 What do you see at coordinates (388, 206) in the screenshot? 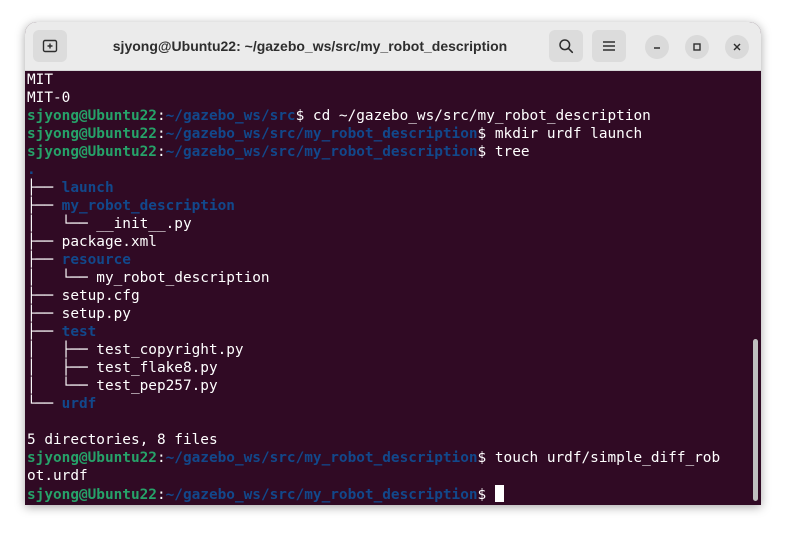
I see `terminal-line: ├── my_robot_description` at bounding box center [388, 206].